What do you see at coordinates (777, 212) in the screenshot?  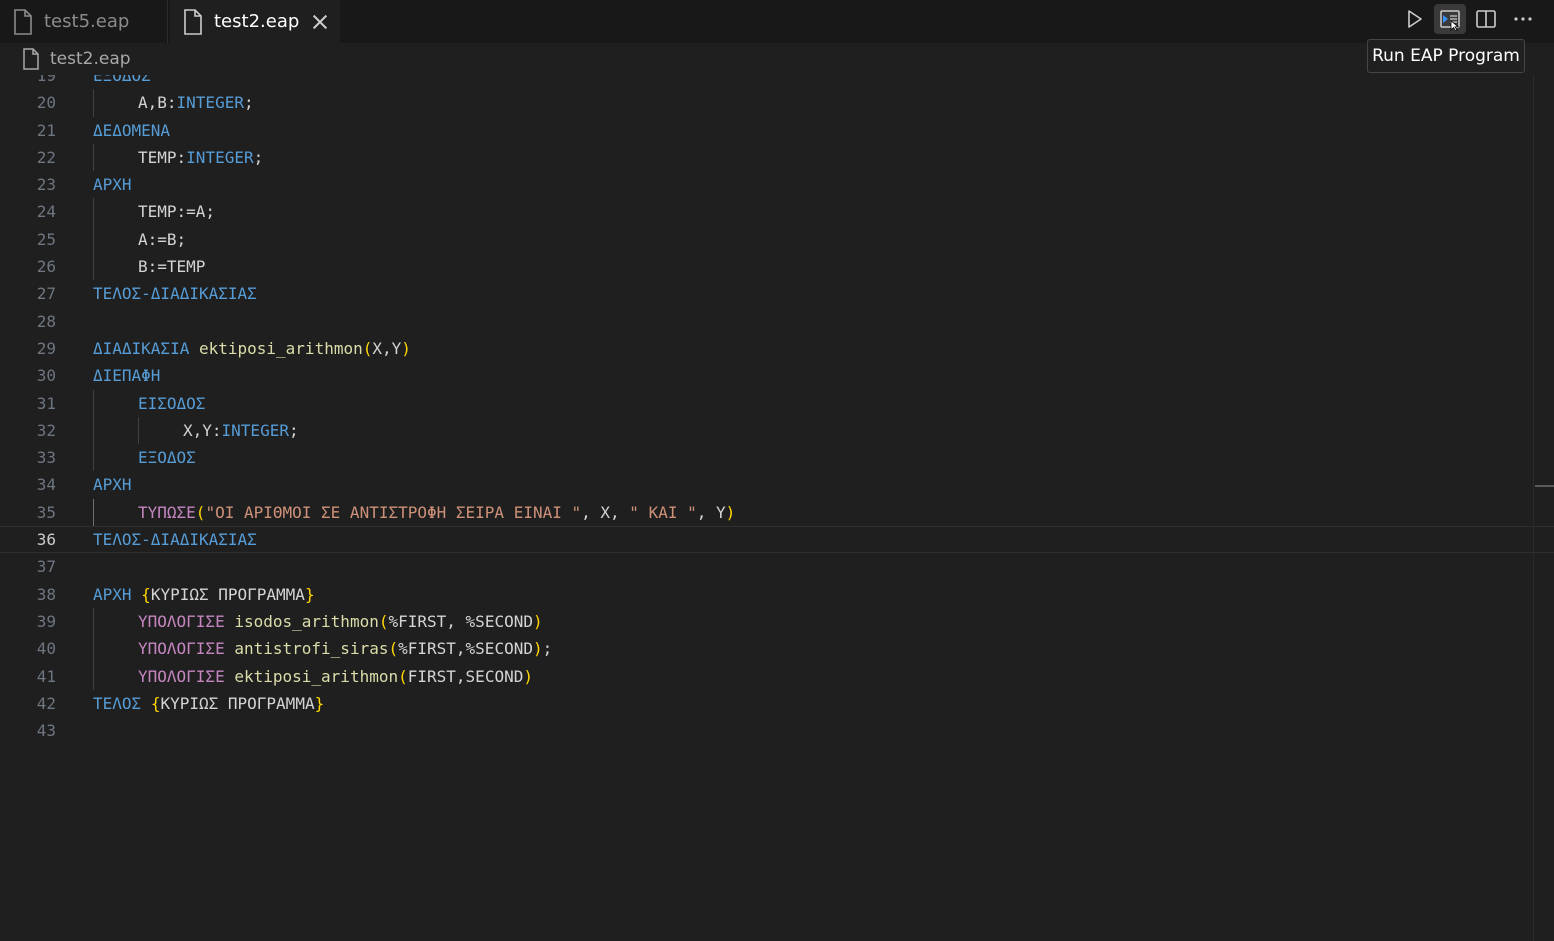 I see `code-line: 24 TEMP:=A;` at bounding box center [777, 212].